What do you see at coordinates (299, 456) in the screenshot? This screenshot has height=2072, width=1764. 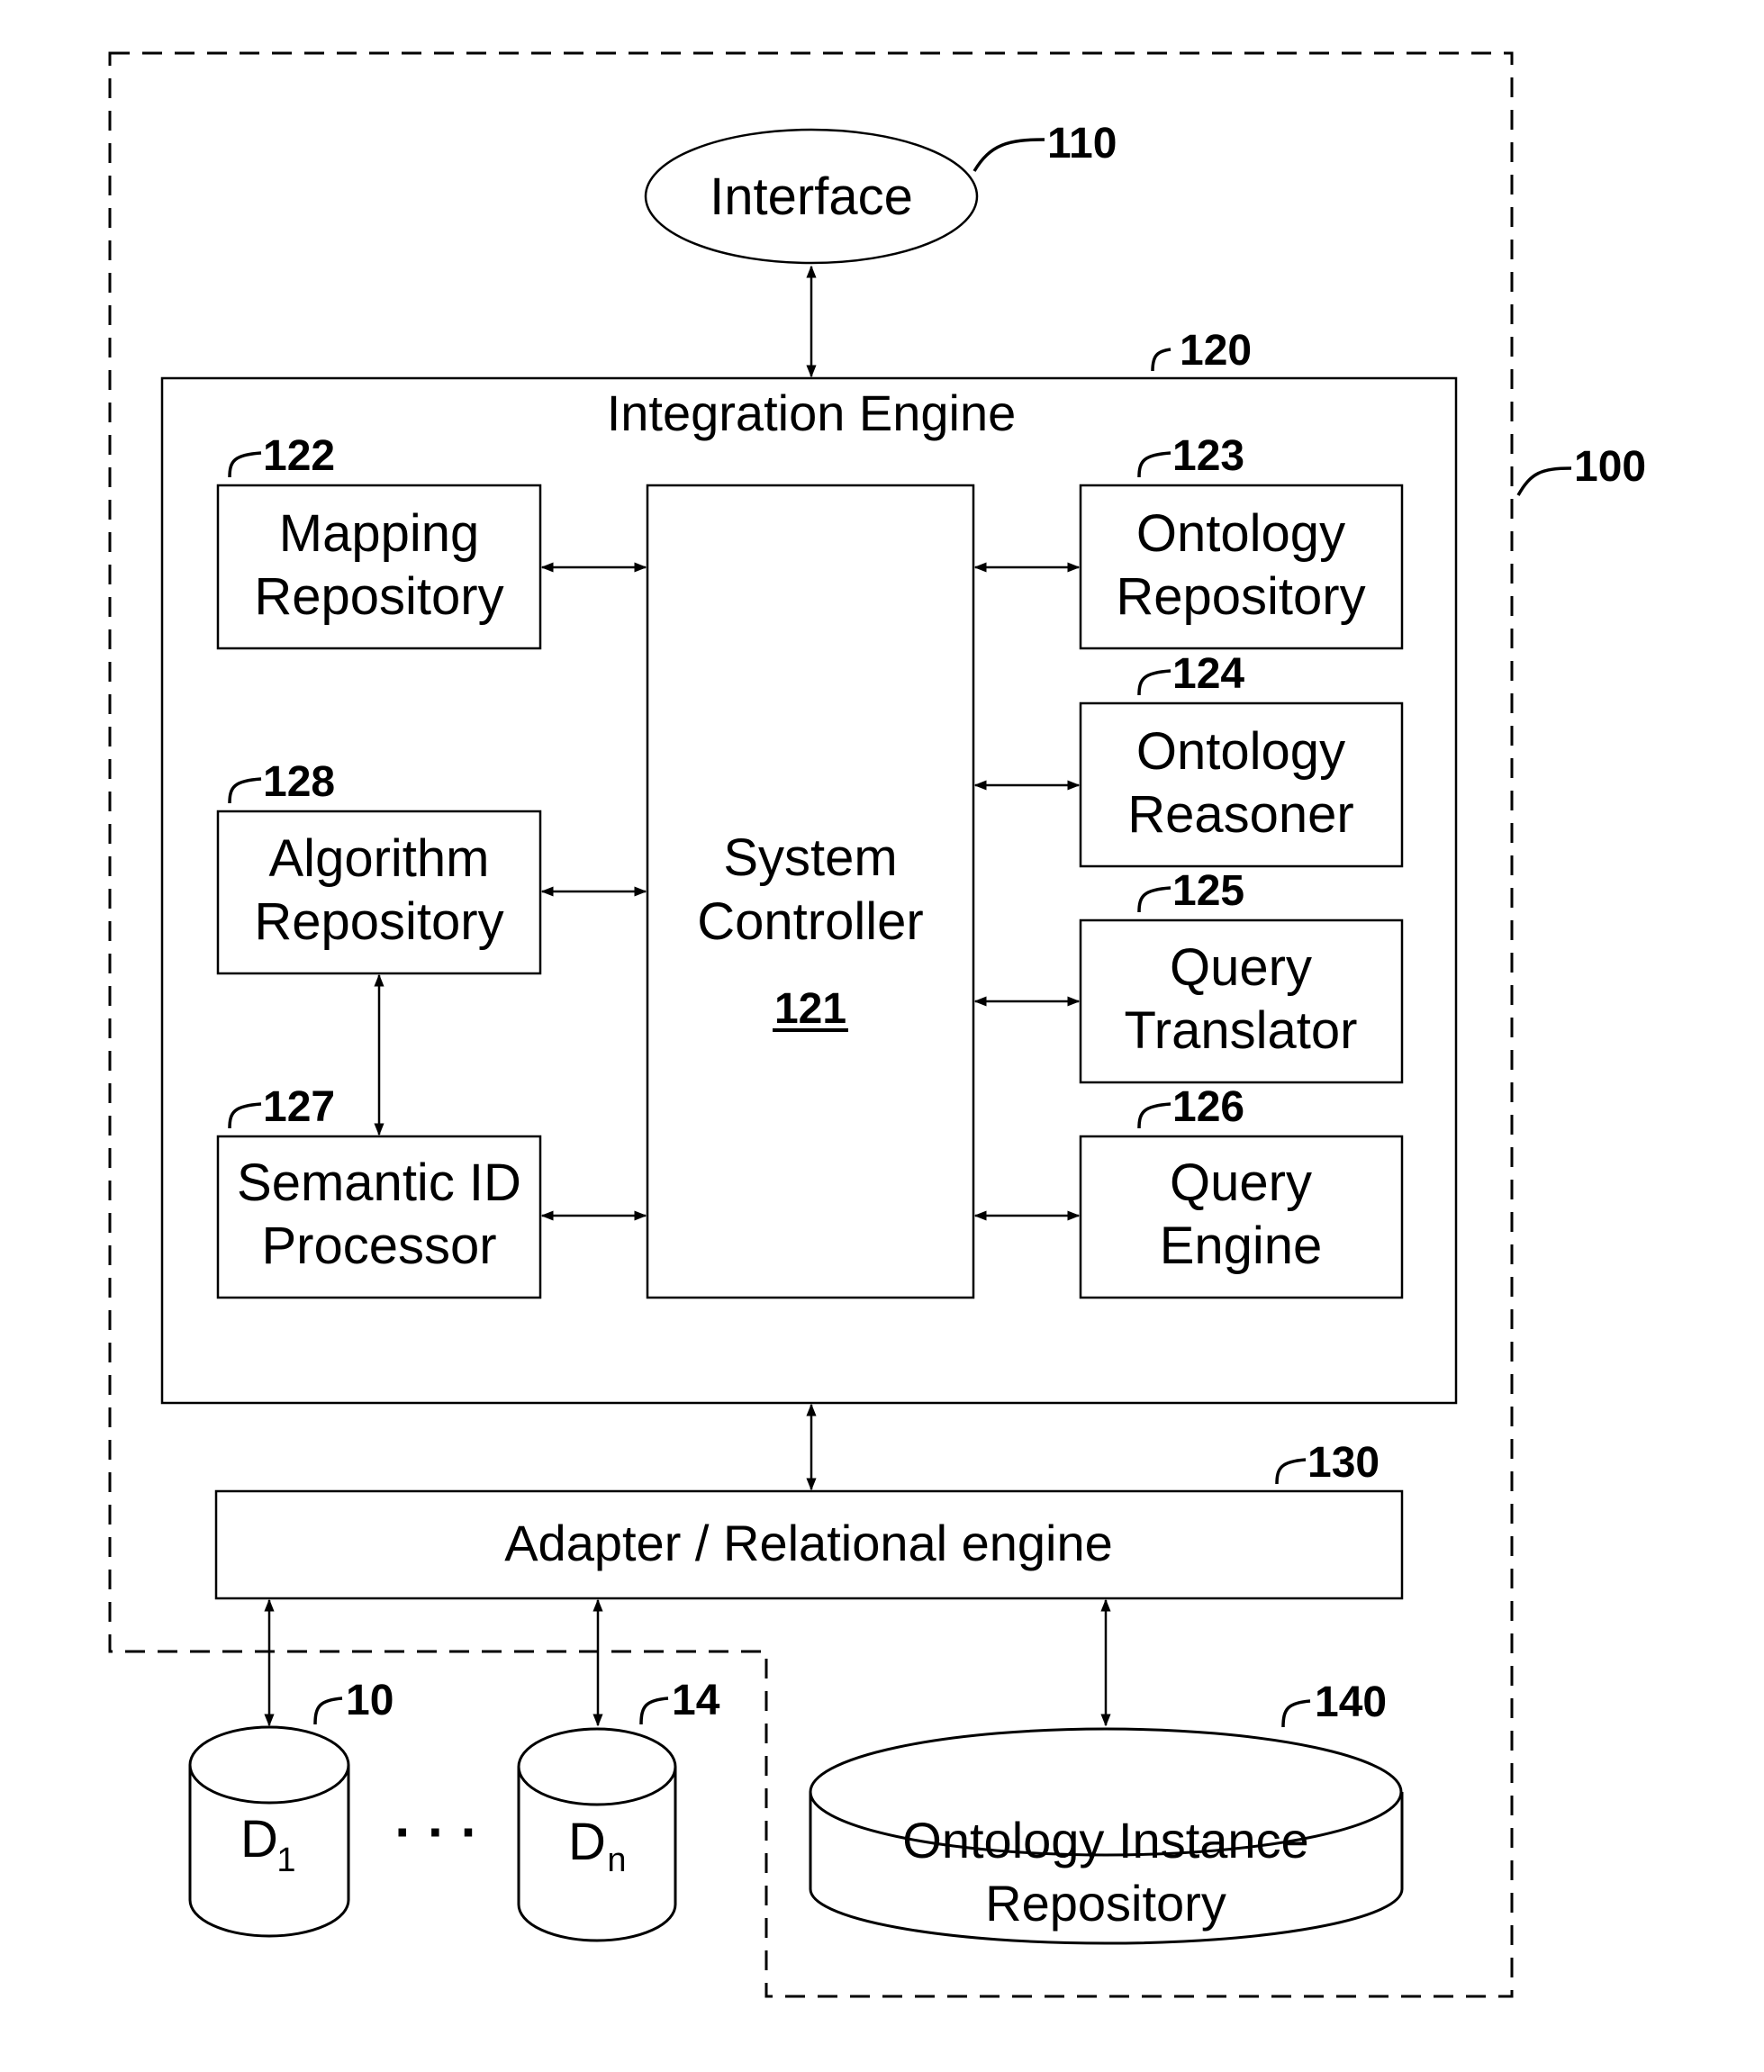 I see `module-ref: 122` at bounding box center [299, 456].